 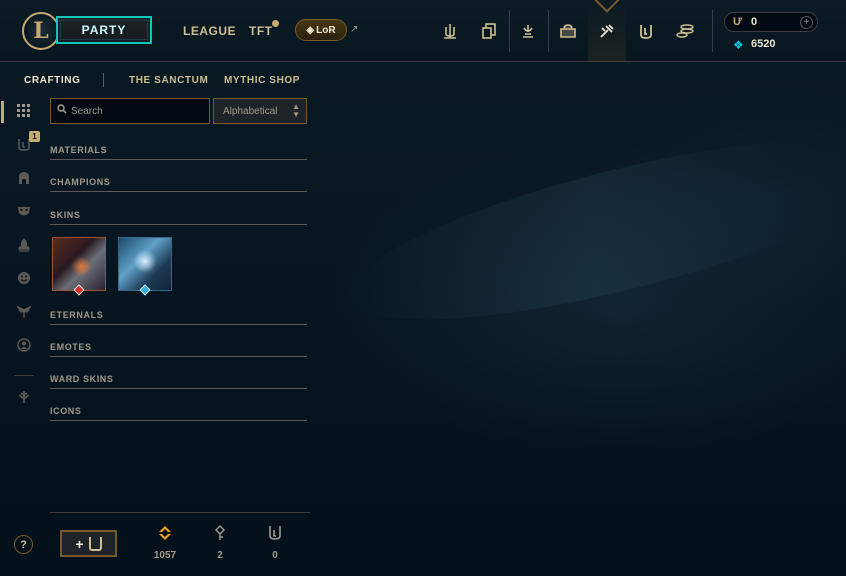 I want to click on section-materials: MATERIALS, so click(x=178, y=151).